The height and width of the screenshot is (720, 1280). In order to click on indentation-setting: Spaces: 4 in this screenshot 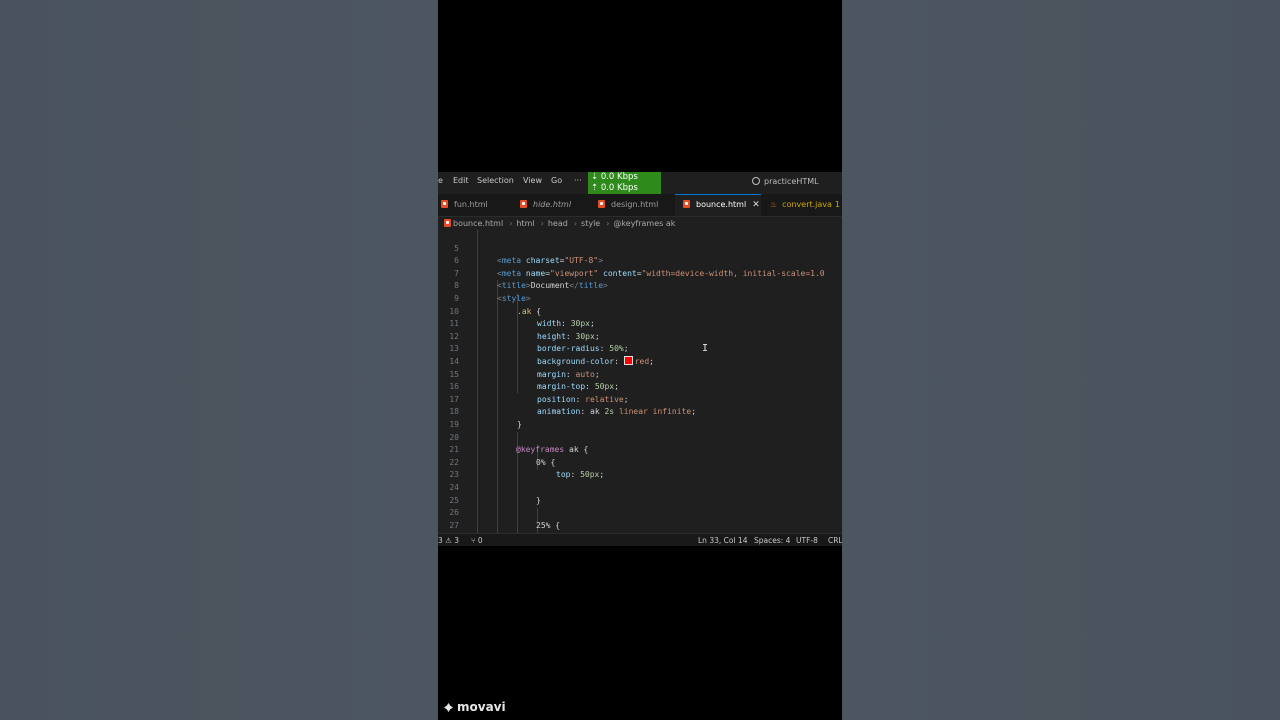, I will do `click(772, 540)`.